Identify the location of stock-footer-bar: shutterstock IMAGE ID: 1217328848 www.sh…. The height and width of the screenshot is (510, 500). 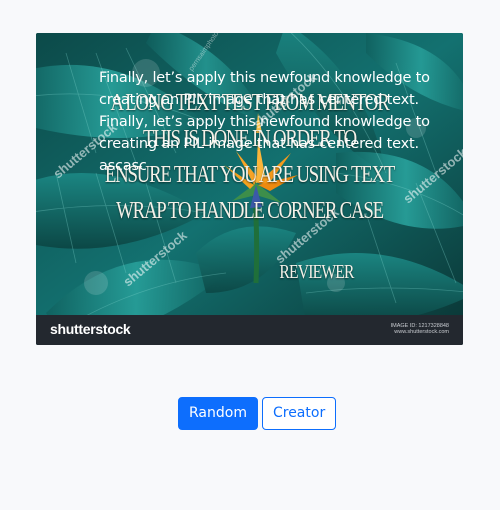
(249, 330).